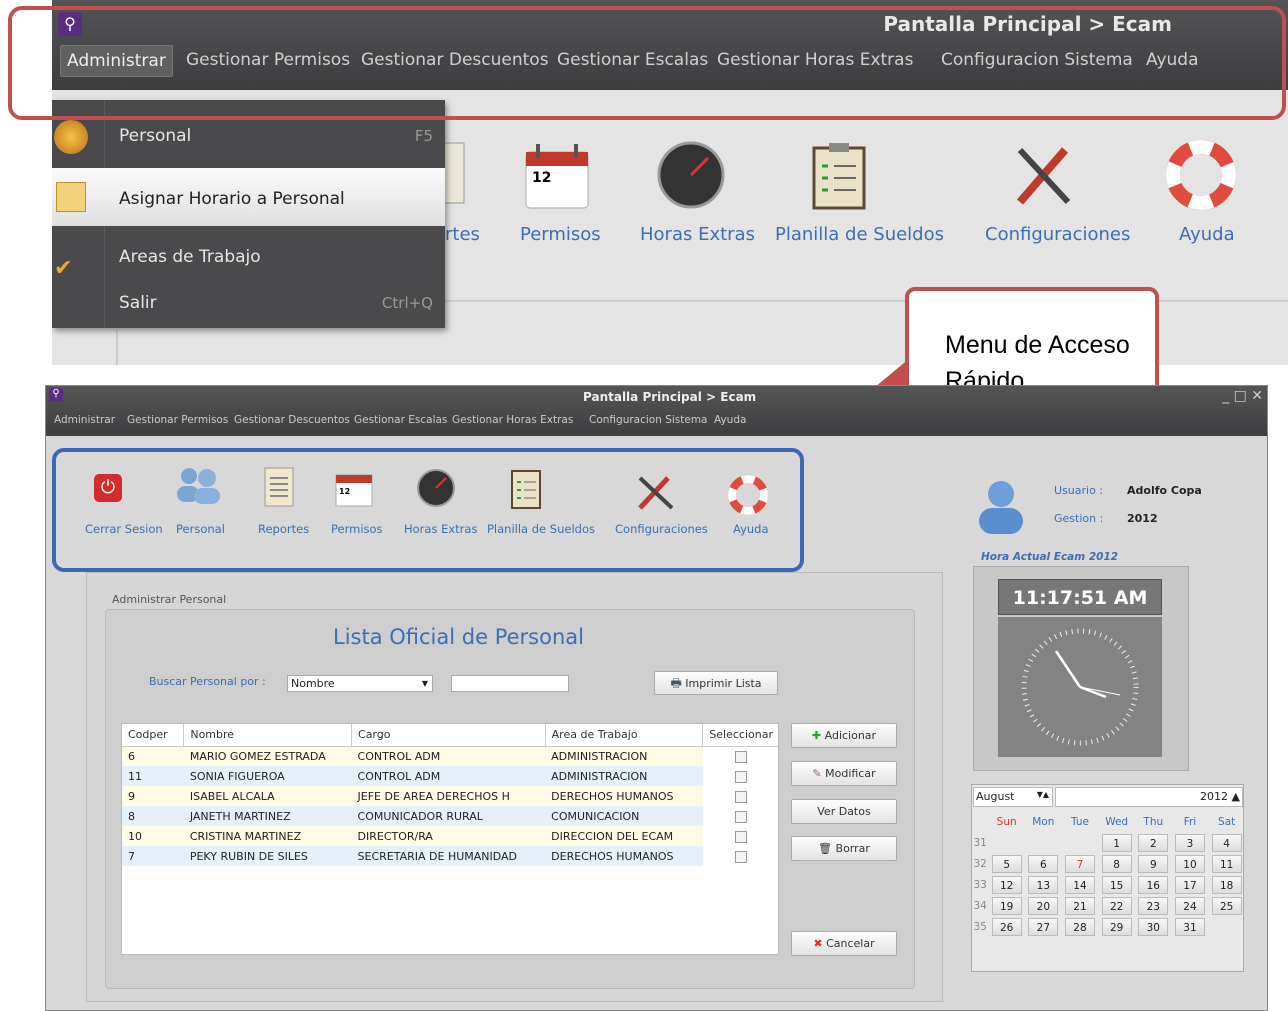 Image resolution: width=1288 pixels, height=1011 pixels. I want to click on calendar-day: 23, so click(1153, 905).